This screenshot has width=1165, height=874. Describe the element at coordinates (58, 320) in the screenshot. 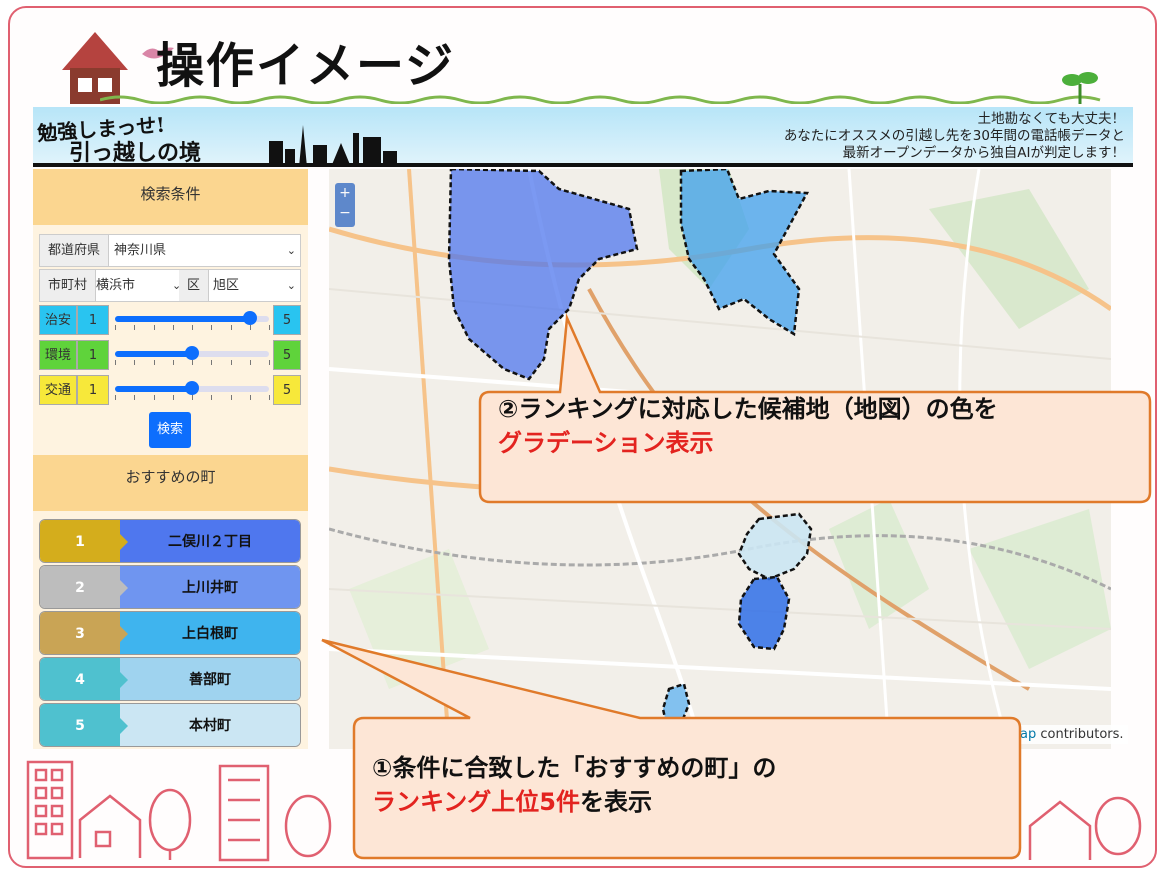

I see `slider-safety-label: 治安` at that location.